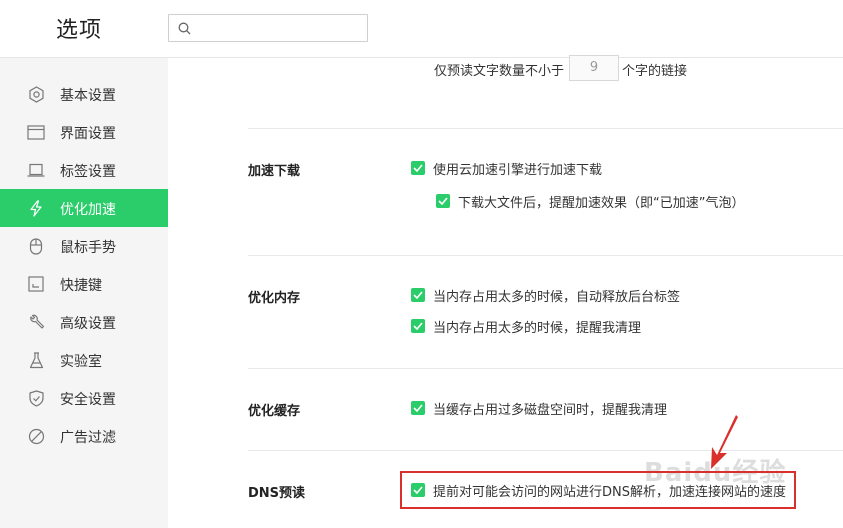 The width and height of the screenshot is (843, 528). I want to click on sidebar-item-mouse: 鼠标手势, so click(84, 246).